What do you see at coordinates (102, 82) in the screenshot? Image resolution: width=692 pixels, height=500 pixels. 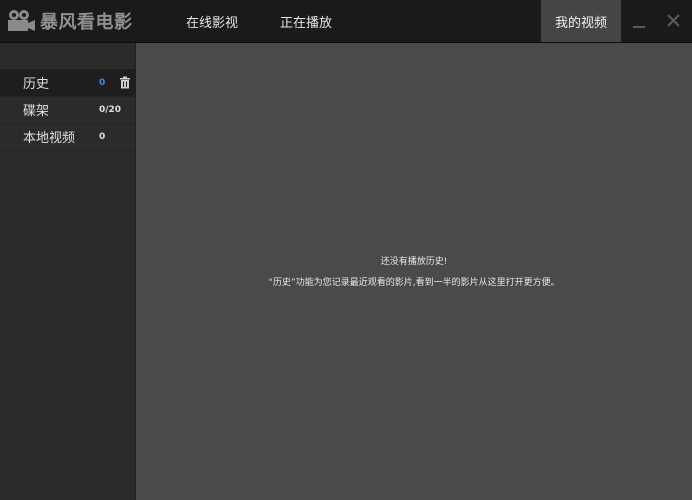 I see `history-count: 0` at bounding box center [102, 82].